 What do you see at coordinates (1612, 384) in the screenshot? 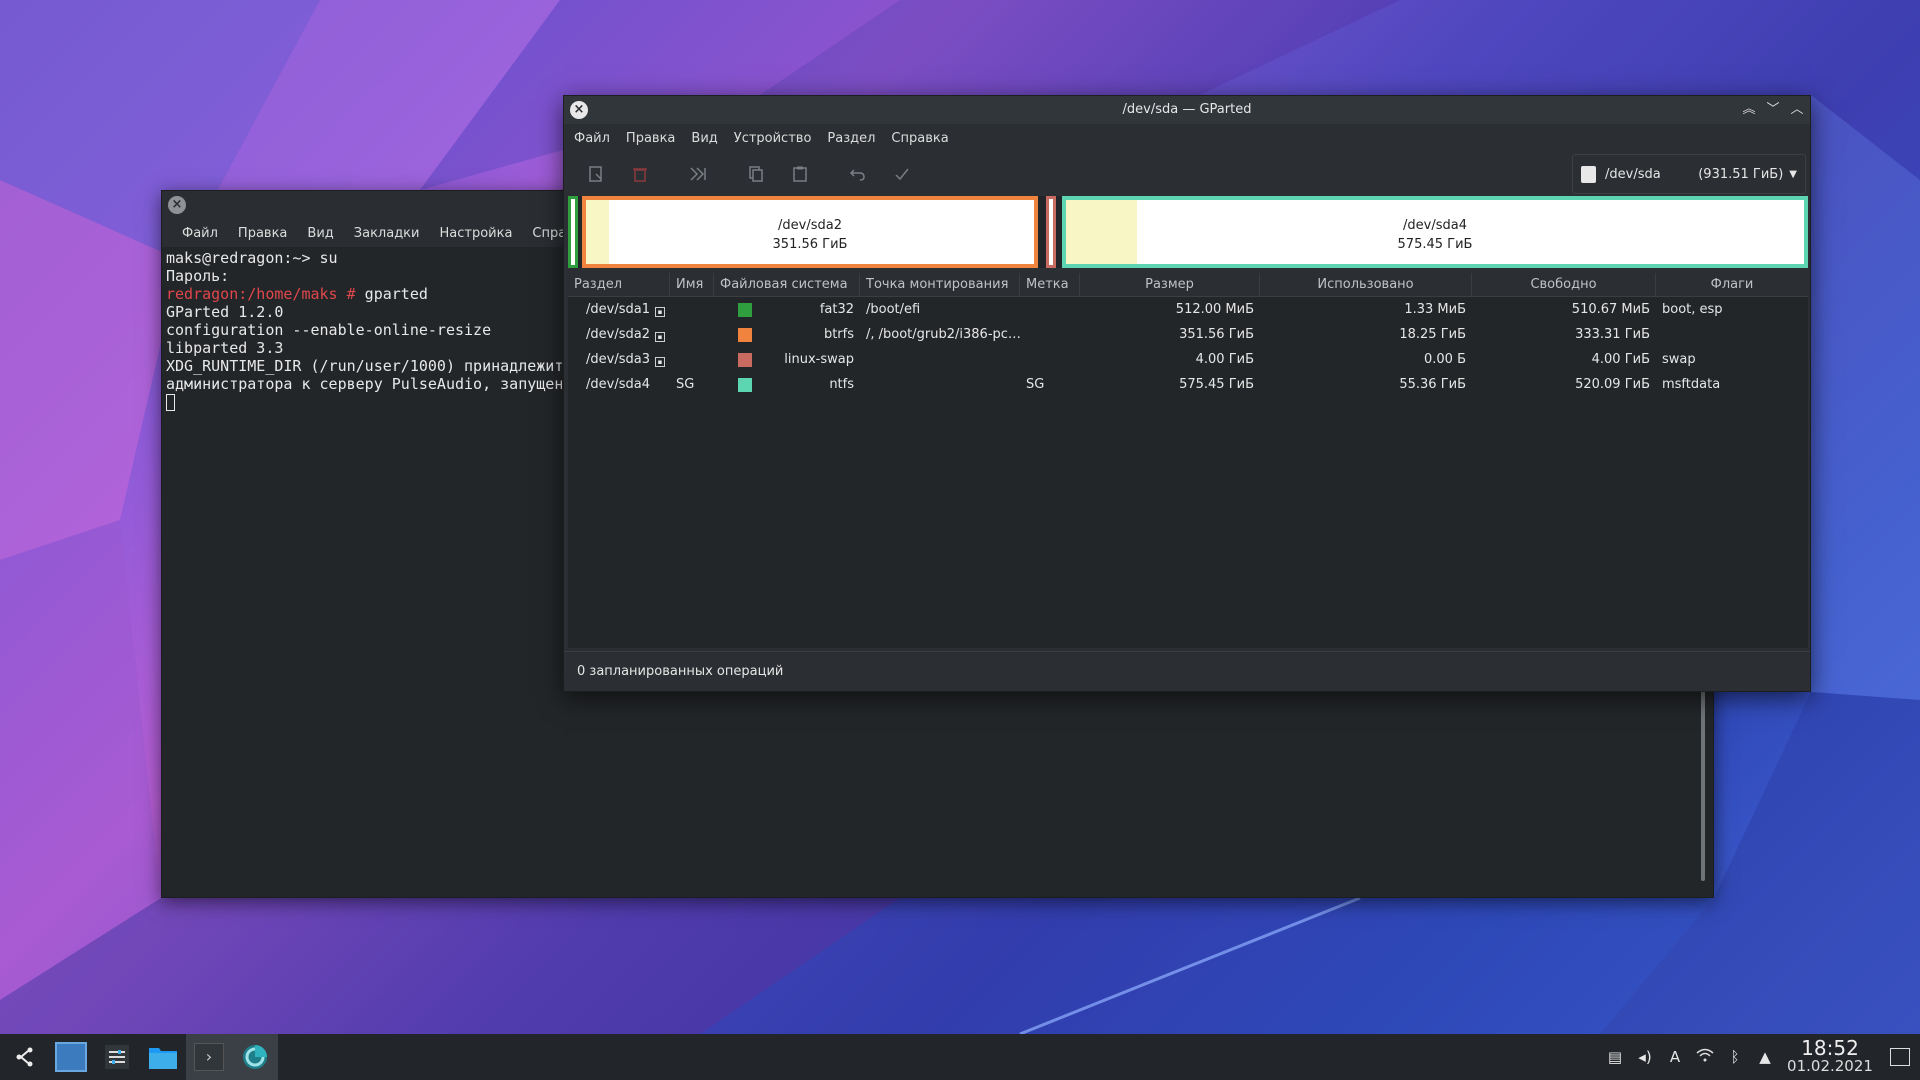
I see `free-cell: 520.09 ГиБ` at bounding box center [1612, 384].